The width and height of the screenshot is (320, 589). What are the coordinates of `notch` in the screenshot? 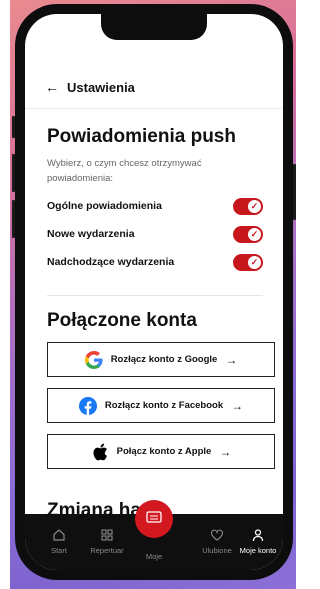 It's located at (154, 27).